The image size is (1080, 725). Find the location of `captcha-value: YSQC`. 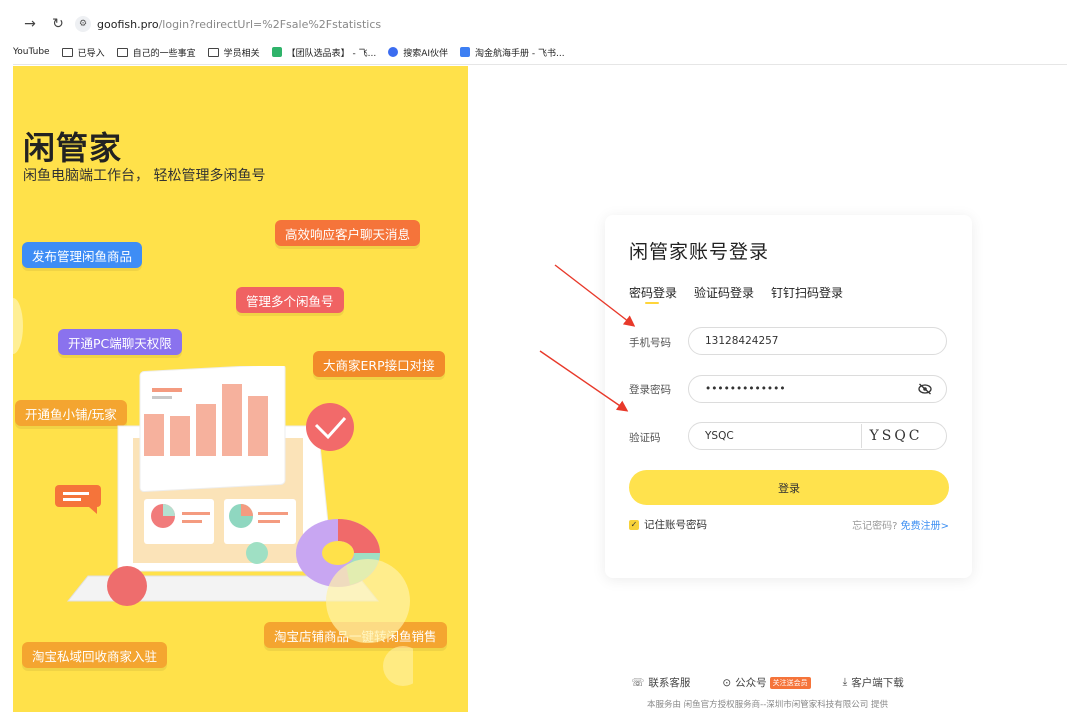

captcha-value: YSQC is located at coordinates (719, 436).